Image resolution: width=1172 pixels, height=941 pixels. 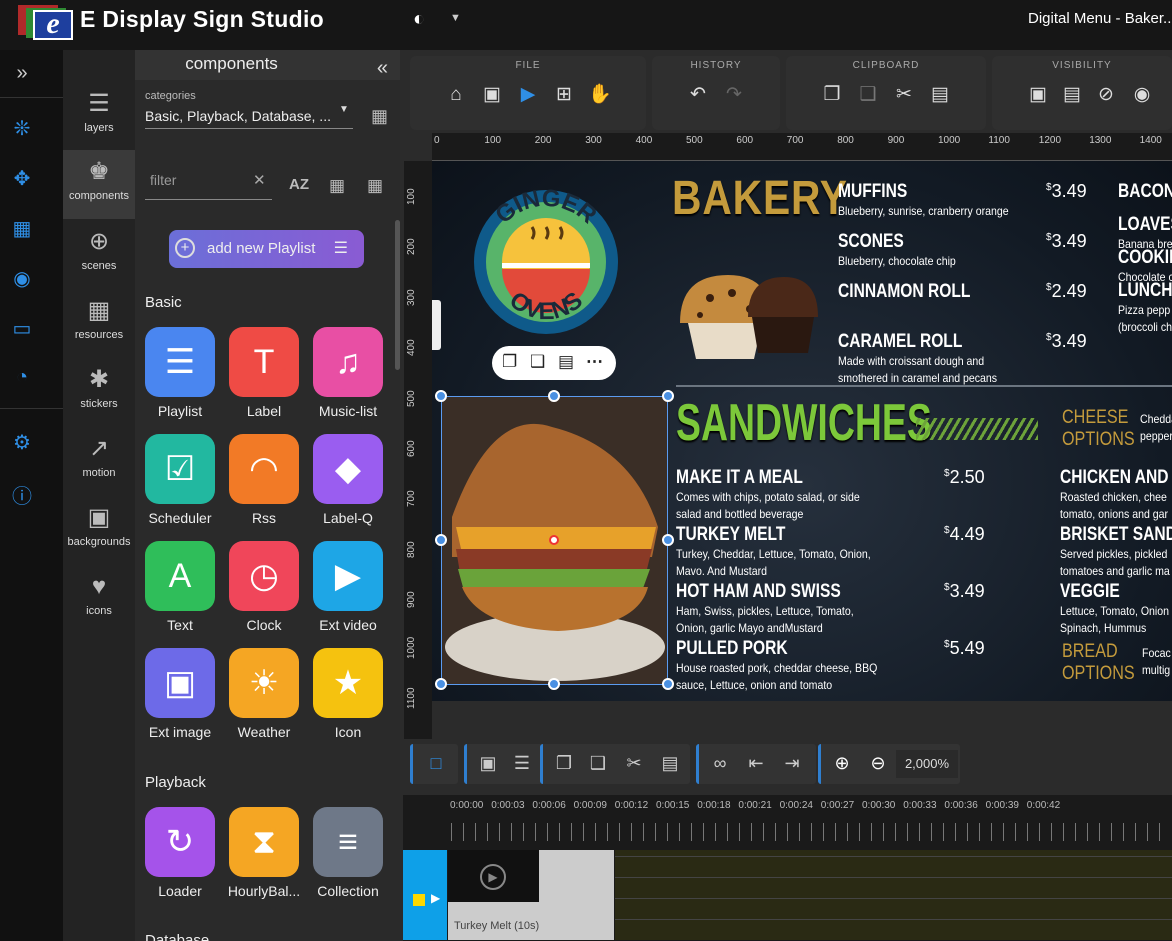 I want to click on add-screen-icon: ⊞, so click(x=564, y=95).